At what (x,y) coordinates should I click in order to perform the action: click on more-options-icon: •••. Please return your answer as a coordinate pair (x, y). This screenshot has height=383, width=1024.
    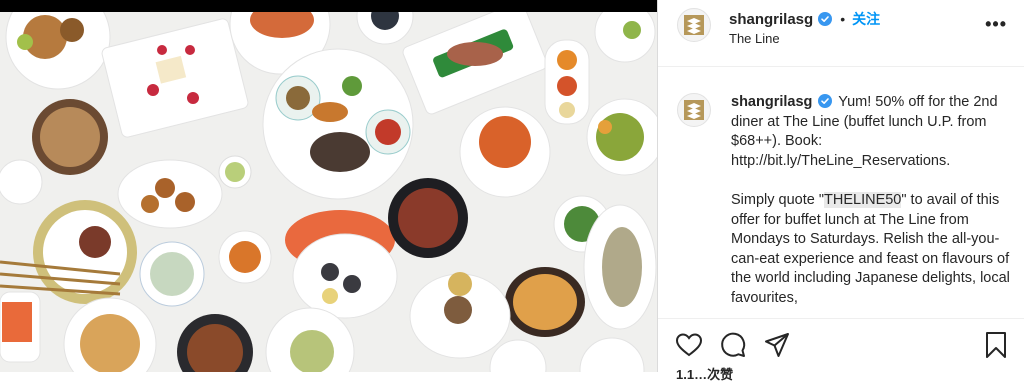
    Looking at the image, I should click on (996, 24).